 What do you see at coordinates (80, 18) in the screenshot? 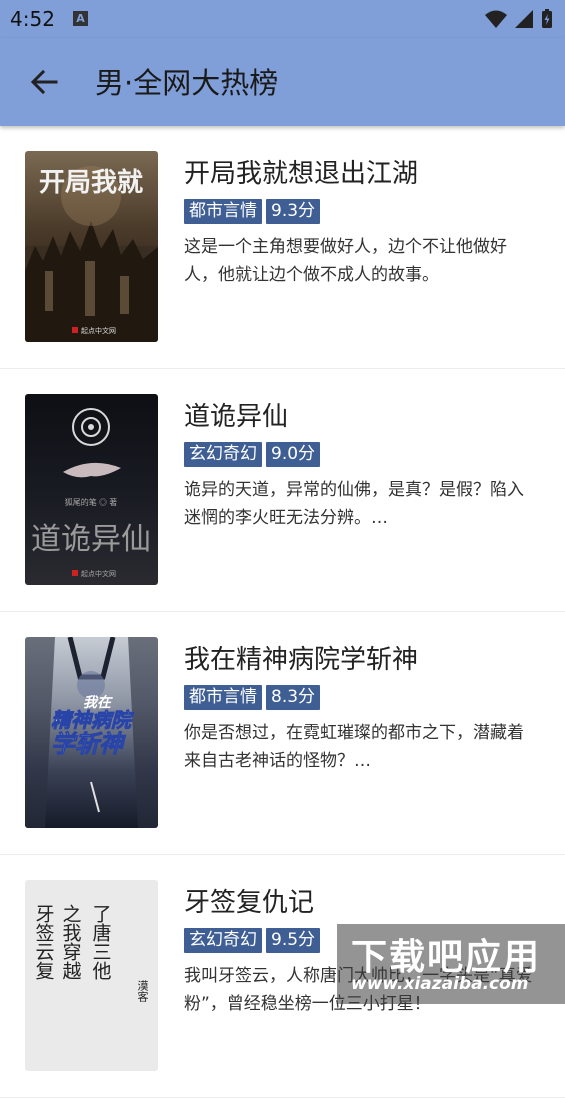
I see `notification-icon: A` at bounding box center [80, 18].